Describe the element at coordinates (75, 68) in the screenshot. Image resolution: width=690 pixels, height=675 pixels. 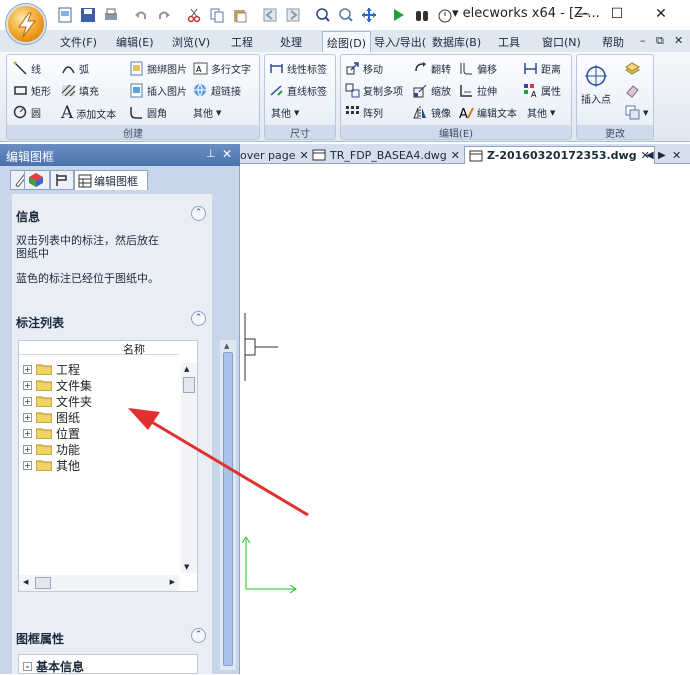
I see `arc-button: 弧` at that location.